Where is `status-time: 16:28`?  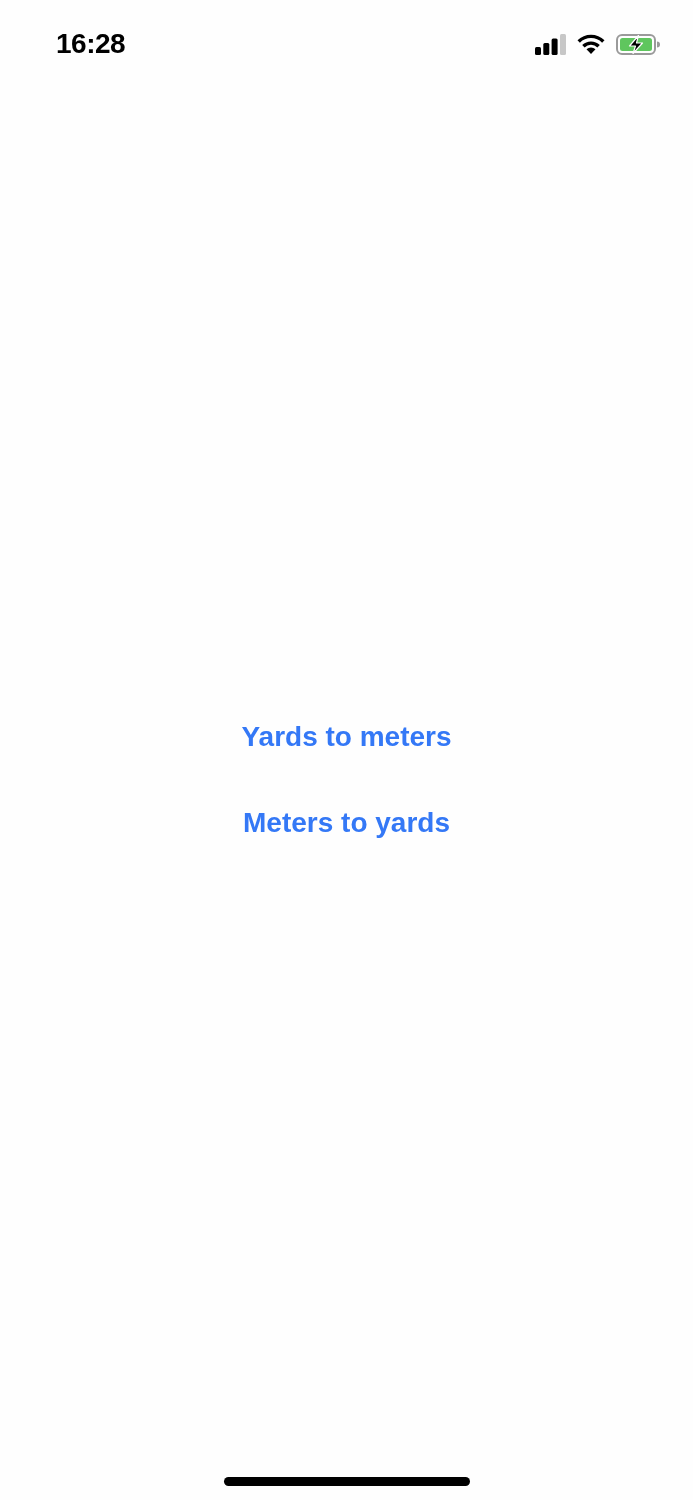 status-time: 16:28 is located at coordinates (91, 44).